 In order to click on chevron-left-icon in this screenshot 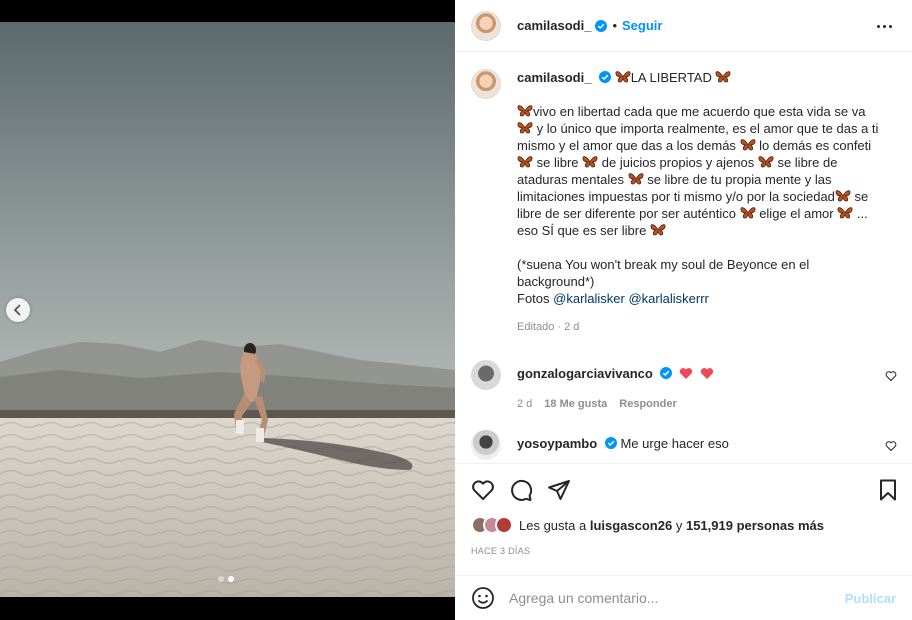, I will do `click(17, 310)`.